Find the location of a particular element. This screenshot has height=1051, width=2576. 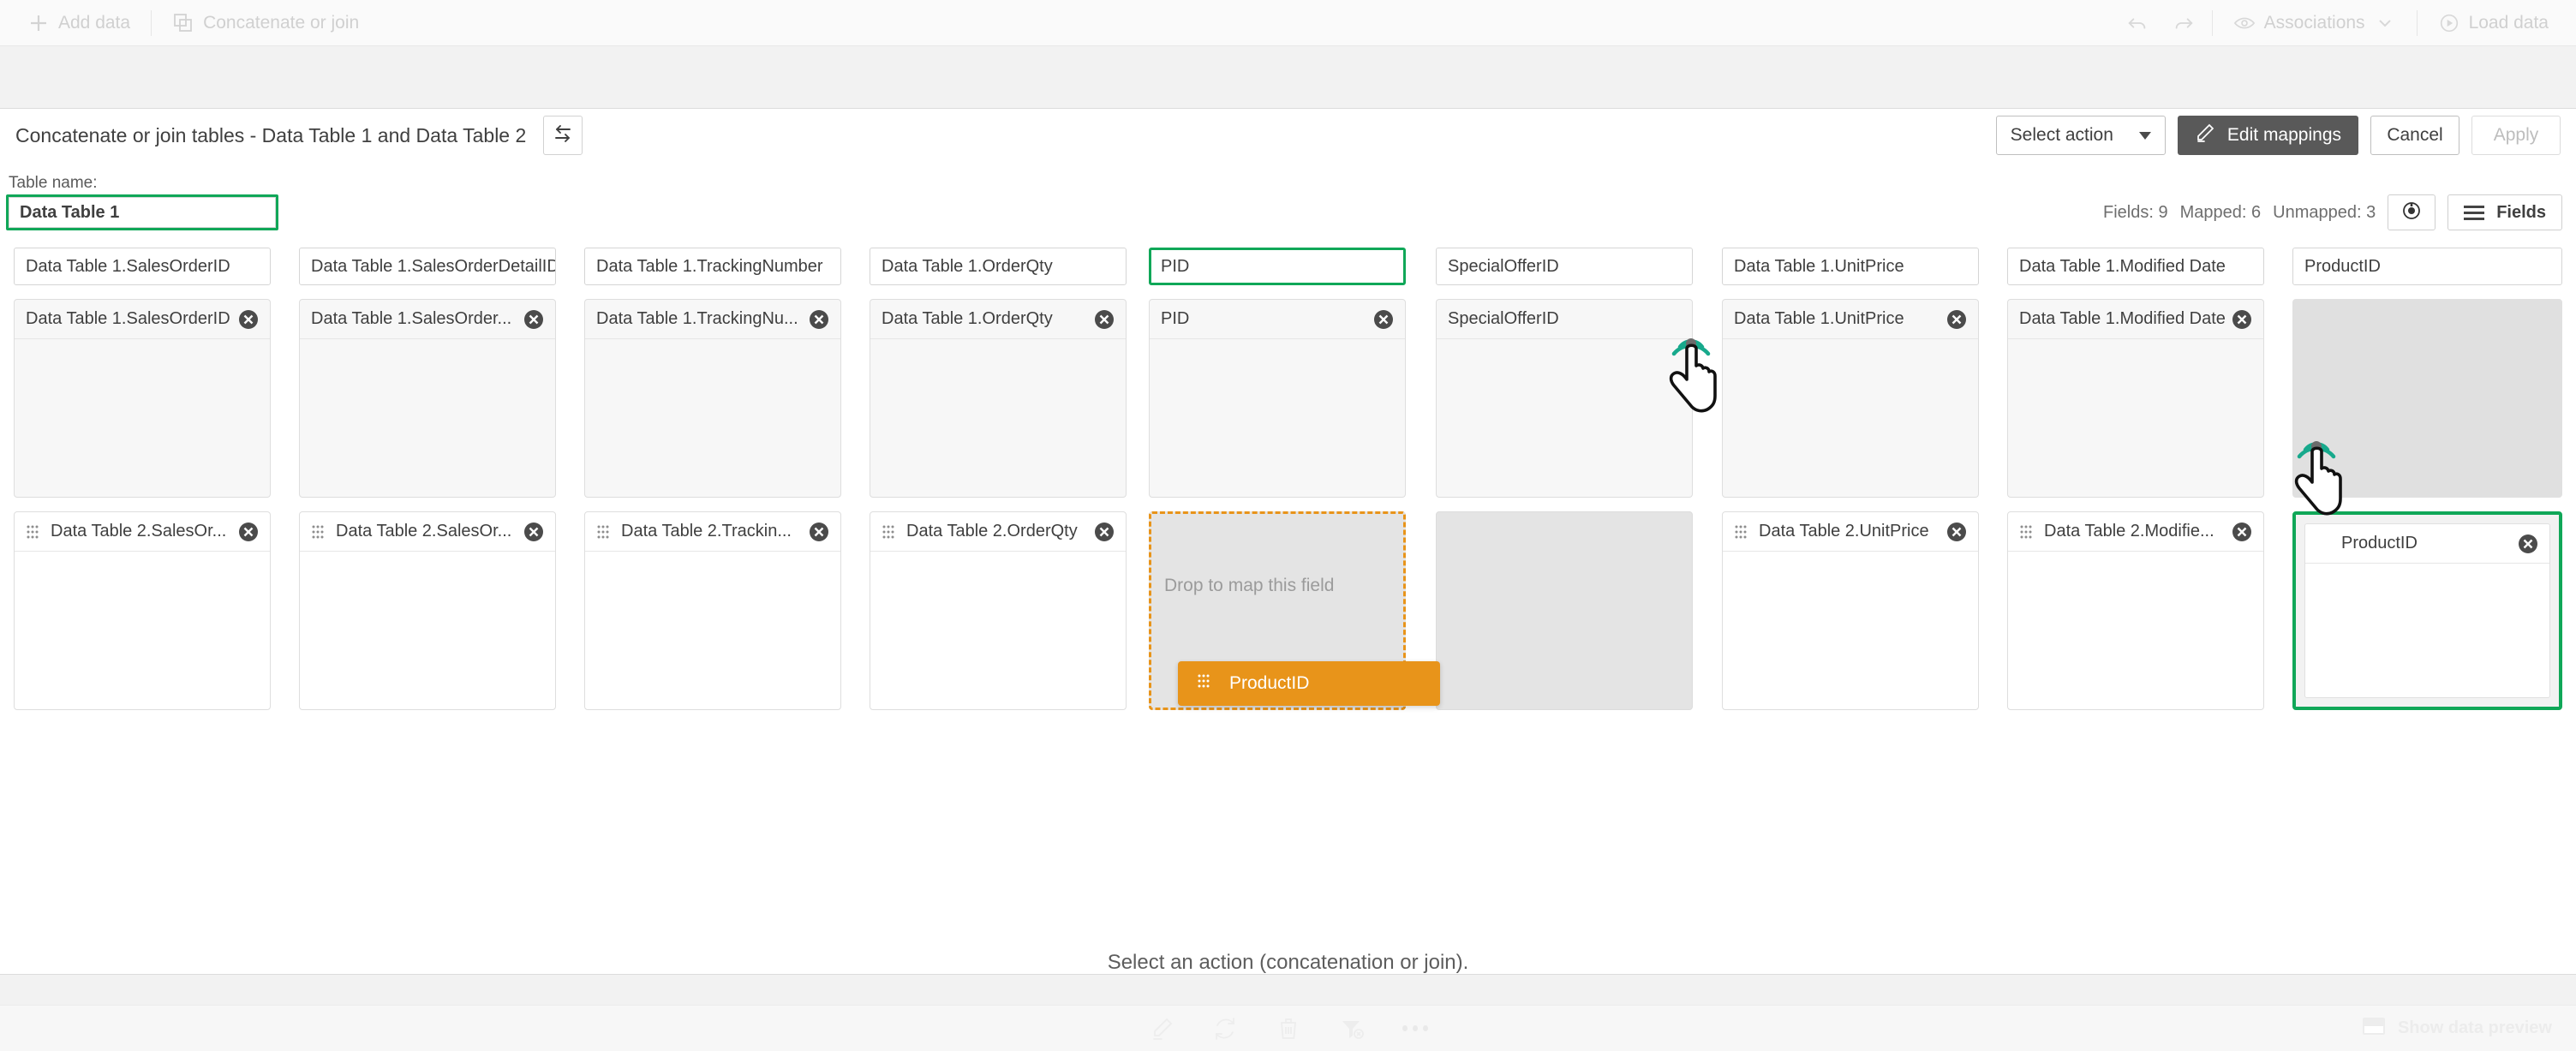

redo-icon is located at coordinates (2184, 23).